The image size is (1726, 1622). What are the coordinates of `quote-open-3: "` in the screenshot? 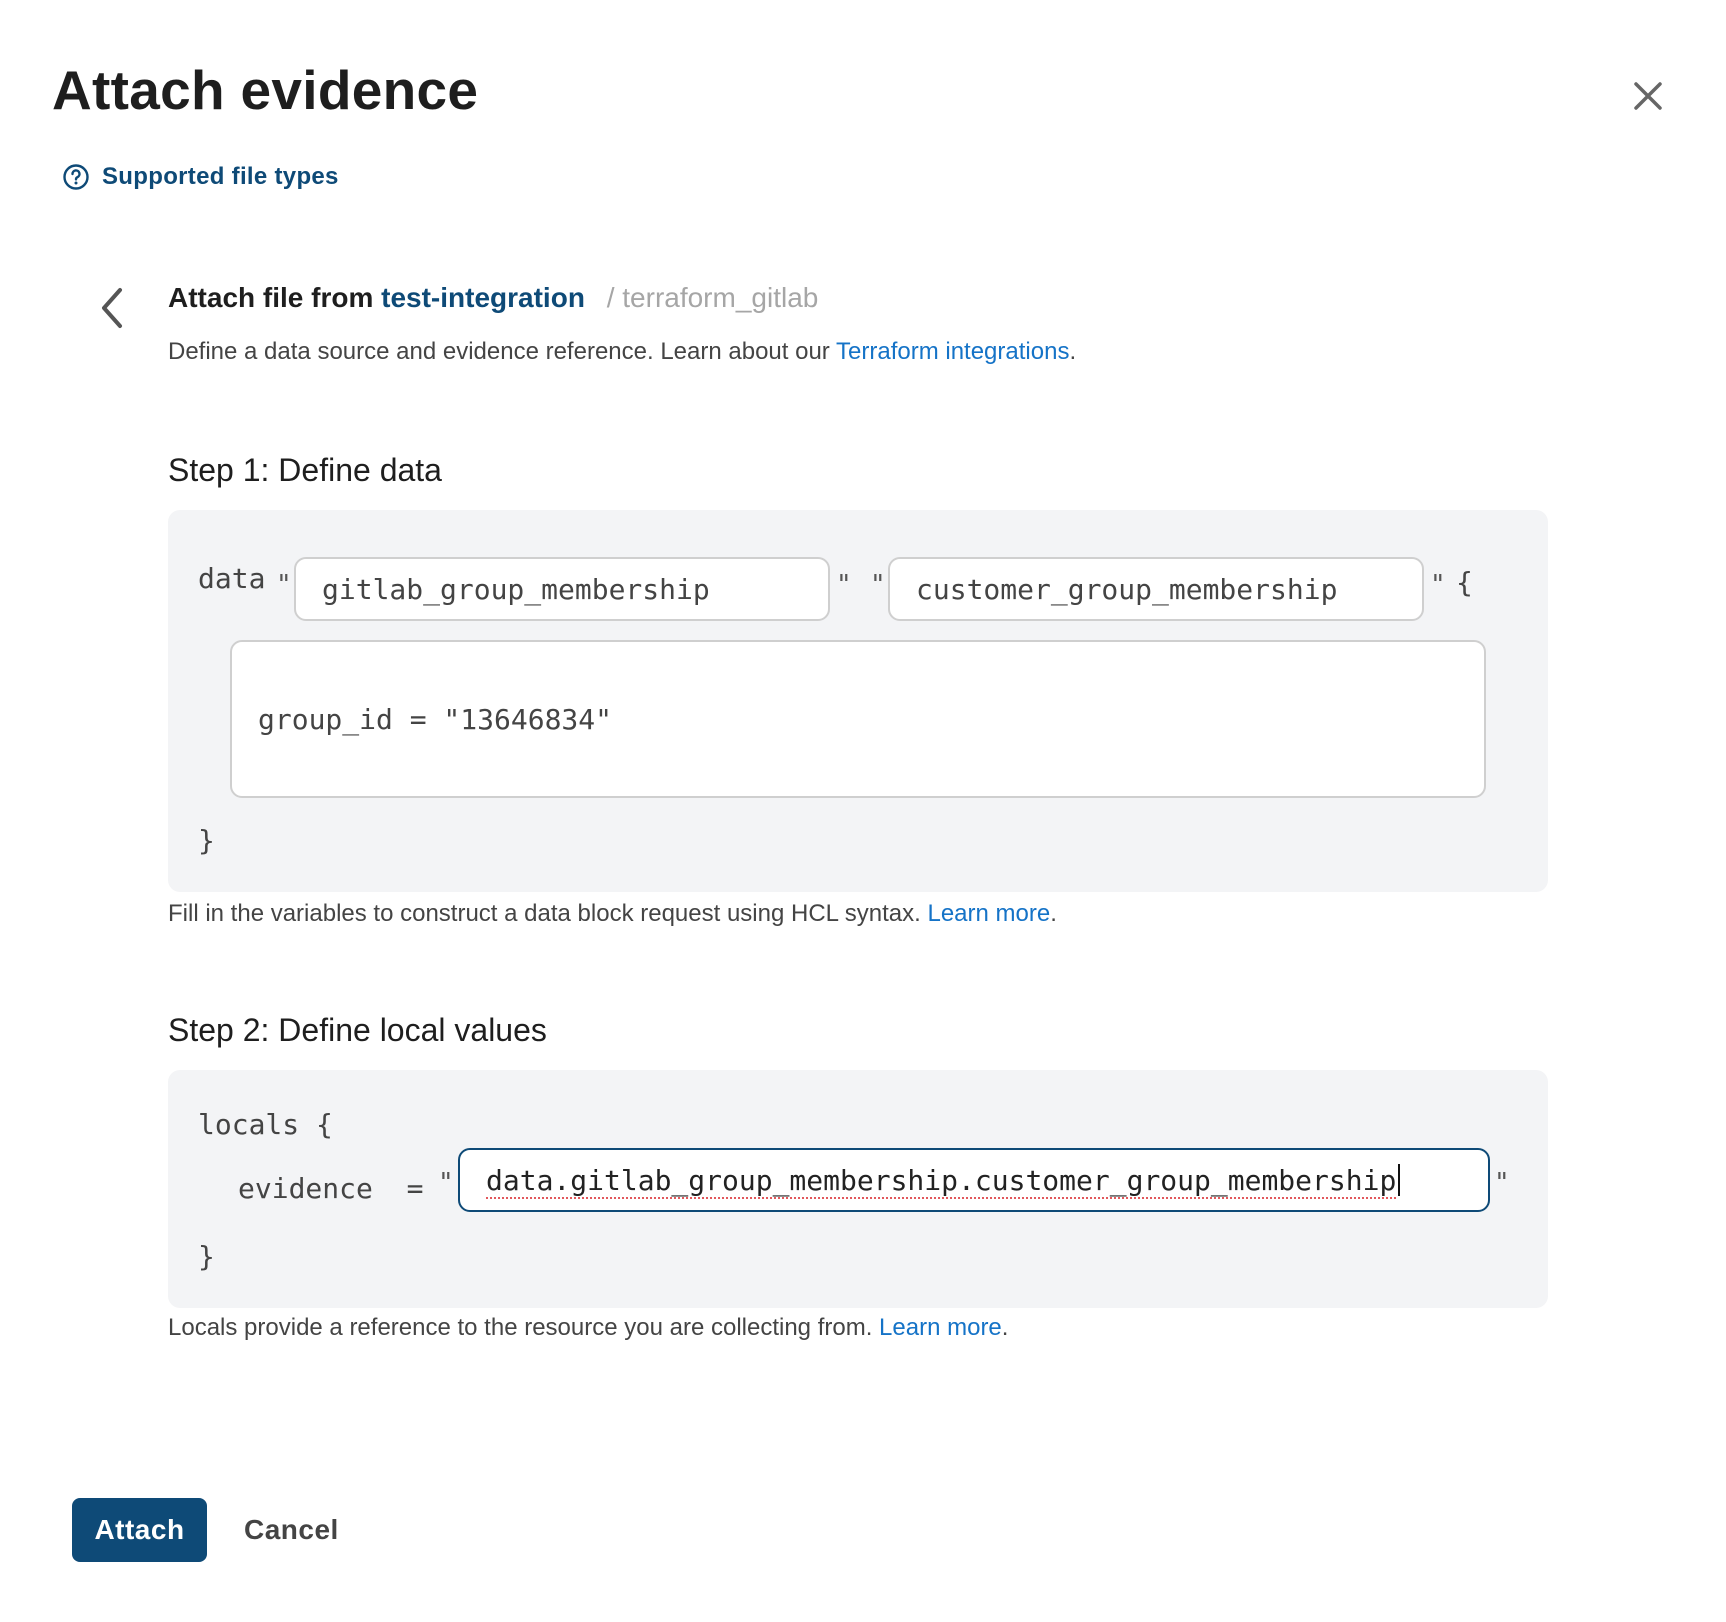 It's located at (446, 1183).